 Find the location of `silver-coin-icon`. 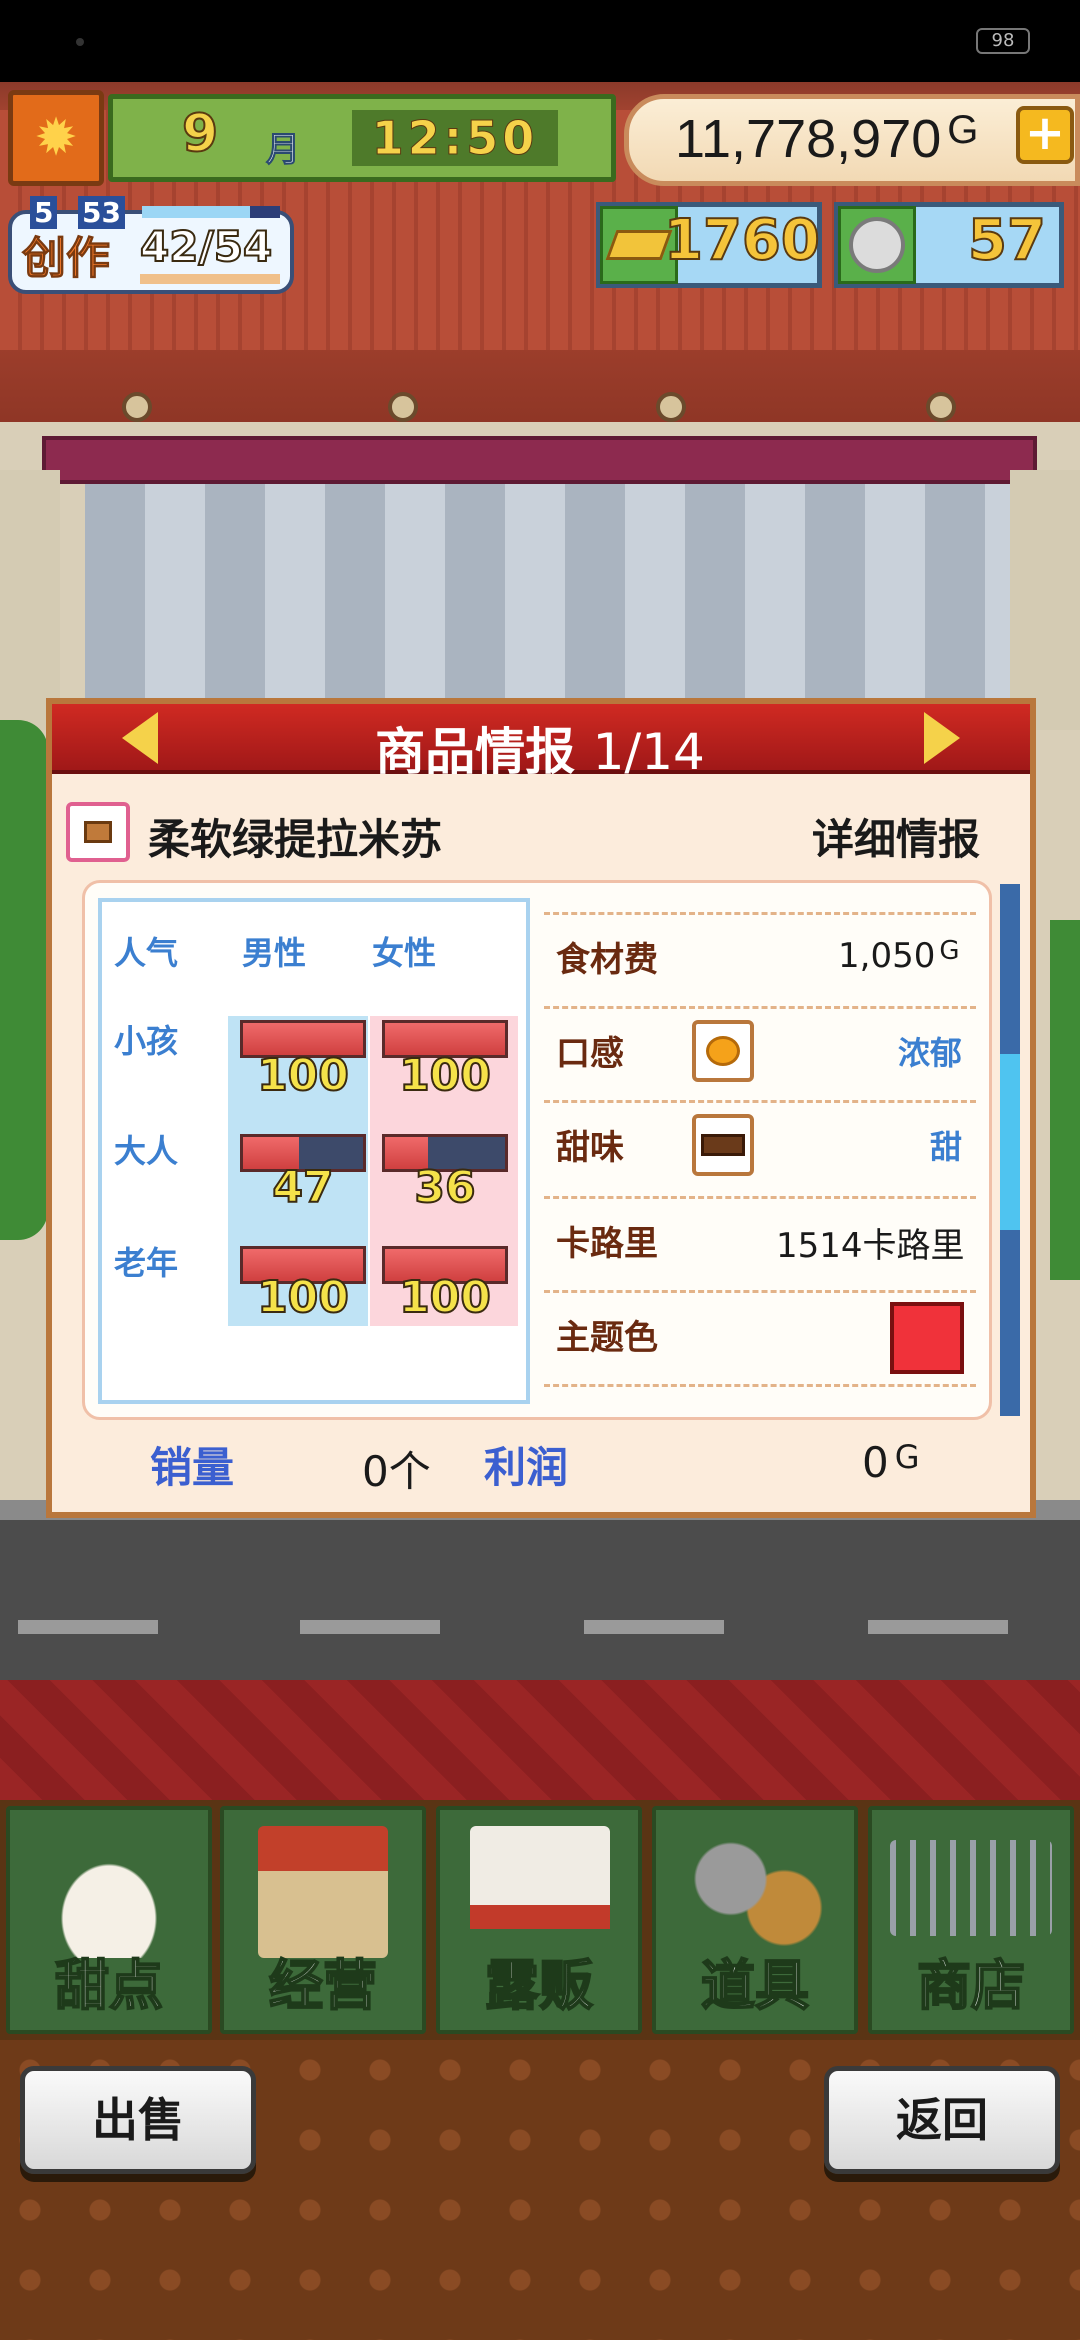

silver-coin-icon is located at coordinates (877, 245).